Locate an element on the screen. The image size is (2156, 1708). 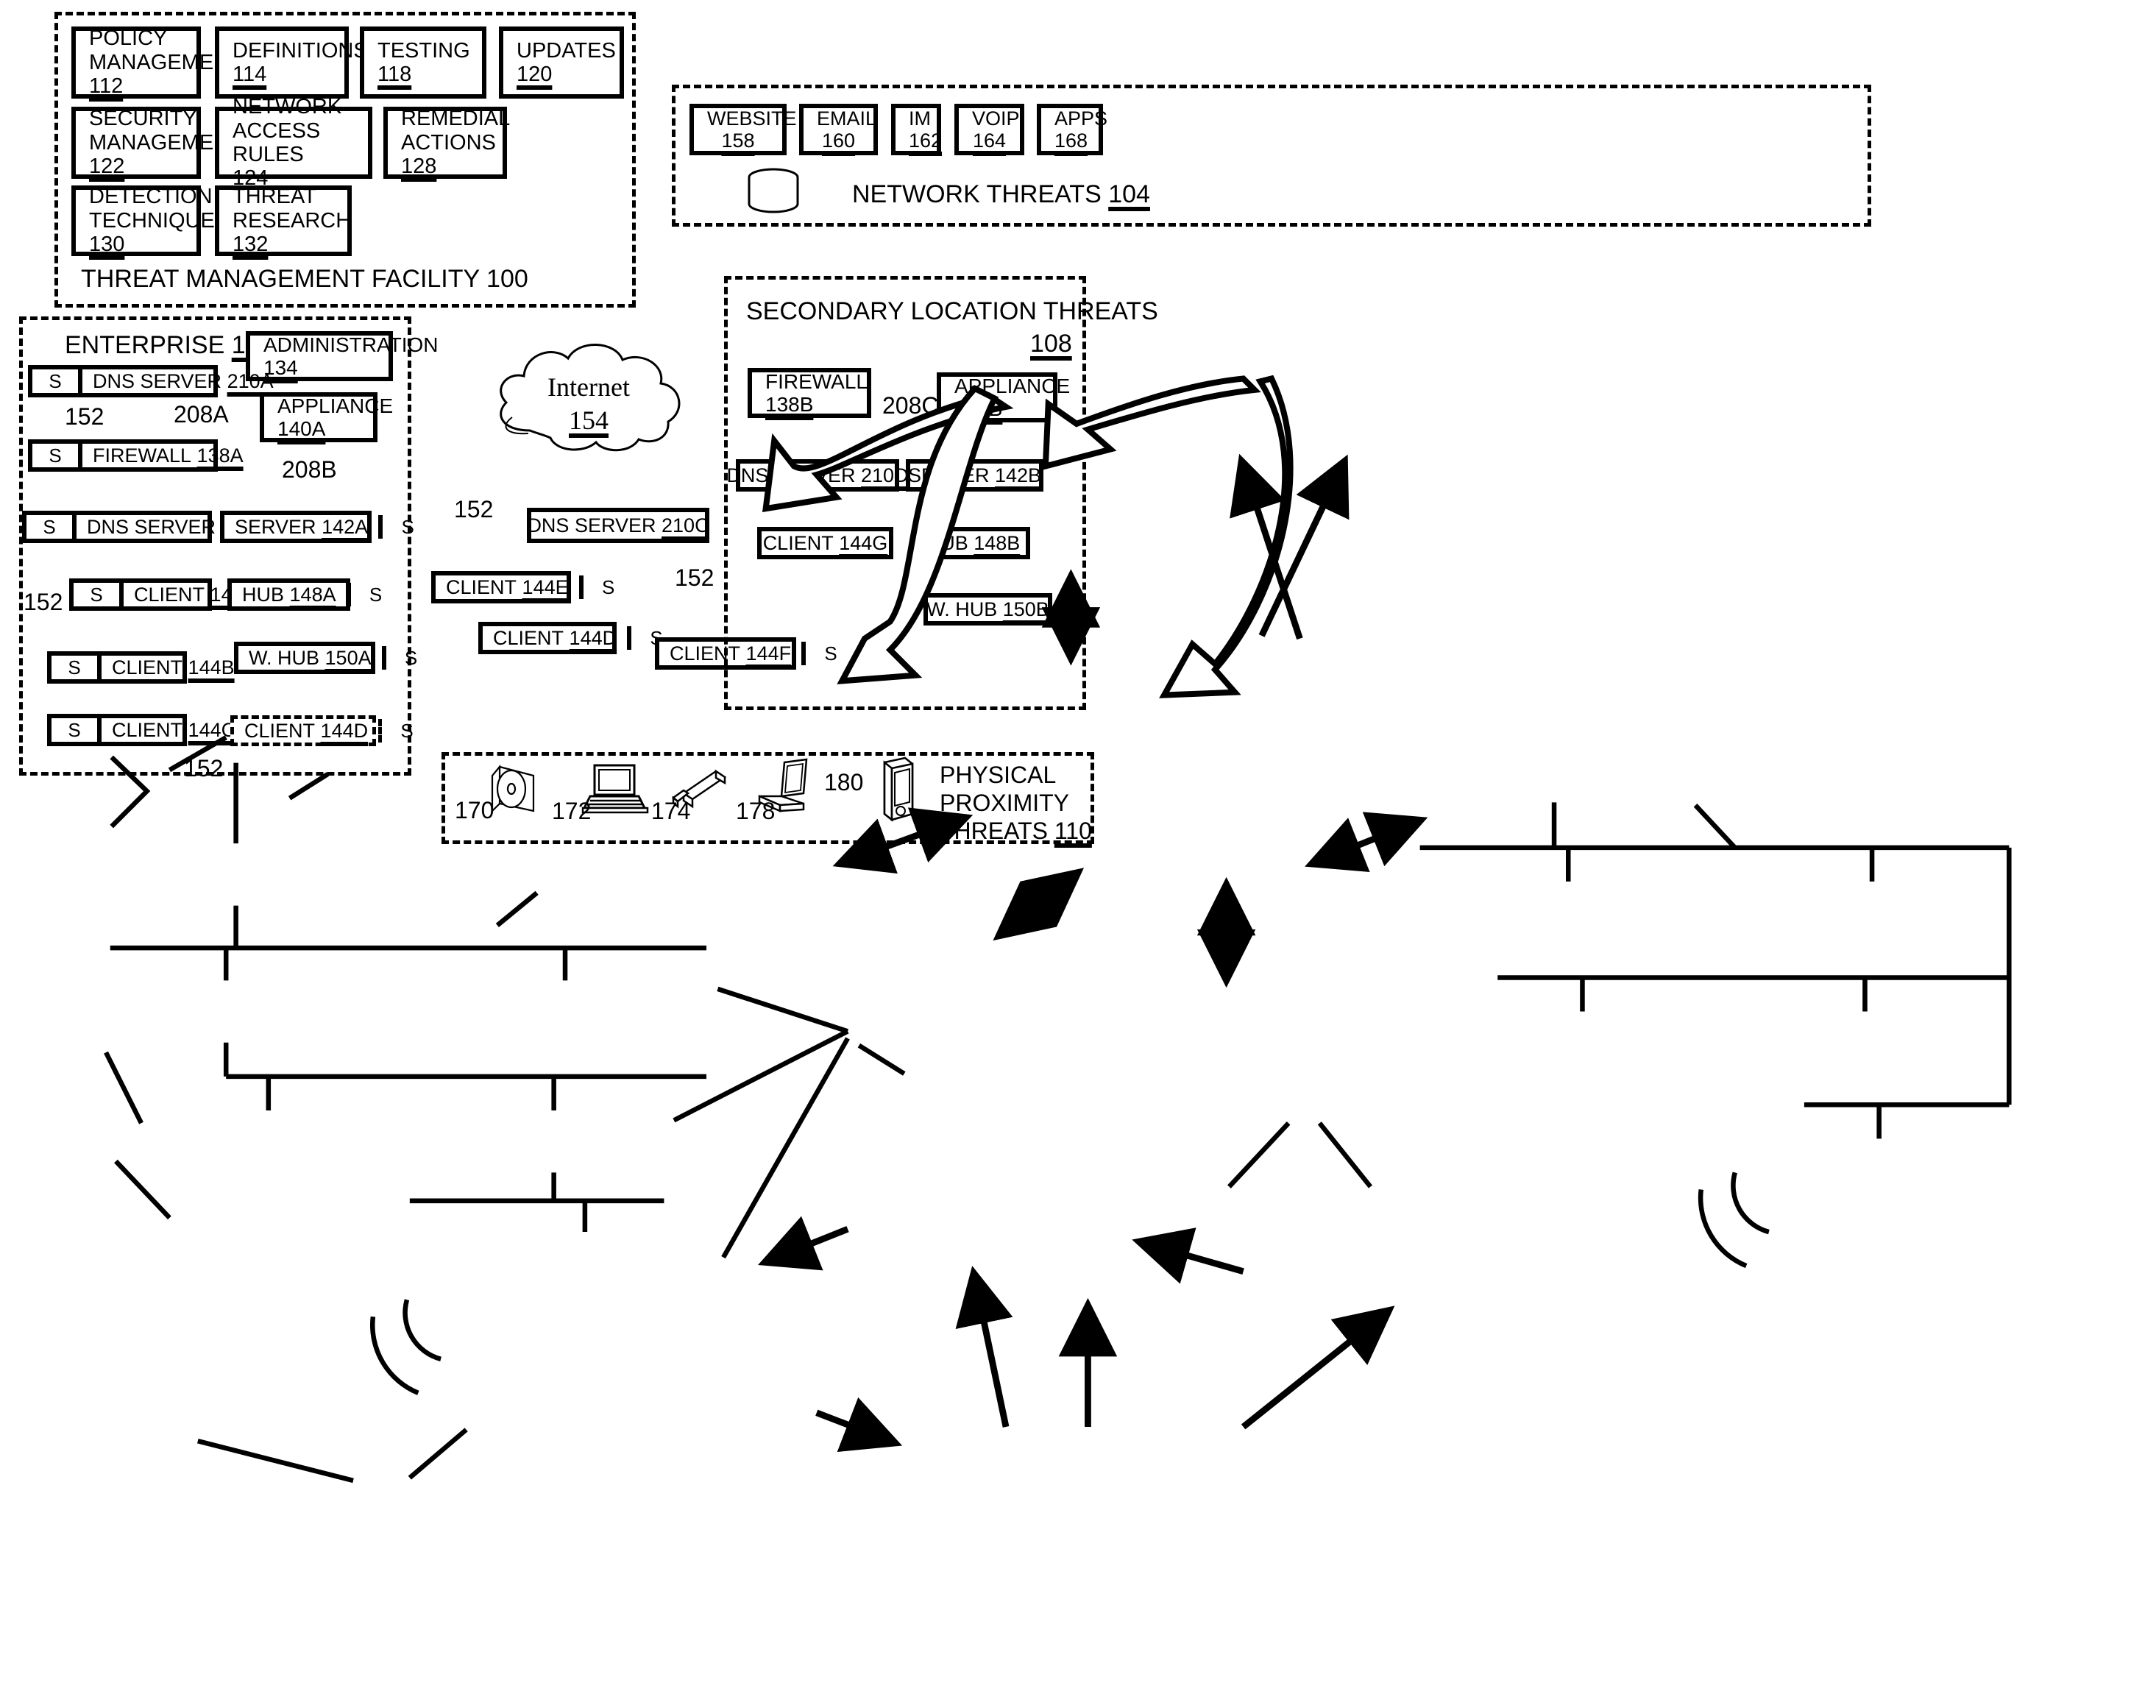
ref-152-c: 152 is located at coordinates (204, 768).